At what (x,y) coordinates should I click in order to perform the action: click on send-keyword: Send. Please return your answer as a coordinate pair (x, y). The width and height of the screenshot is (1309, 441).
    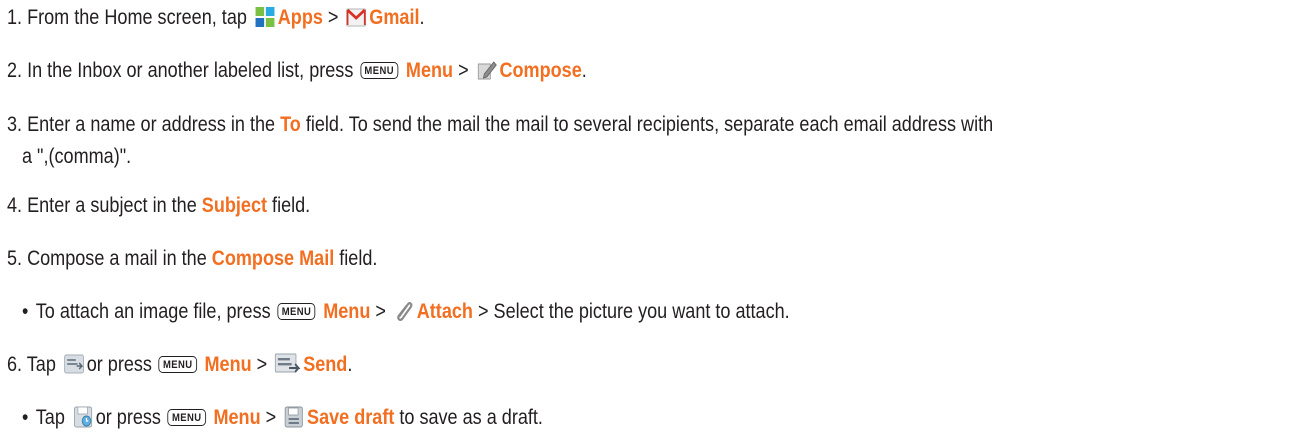
    Looking at the image, I should click on (325, 364).